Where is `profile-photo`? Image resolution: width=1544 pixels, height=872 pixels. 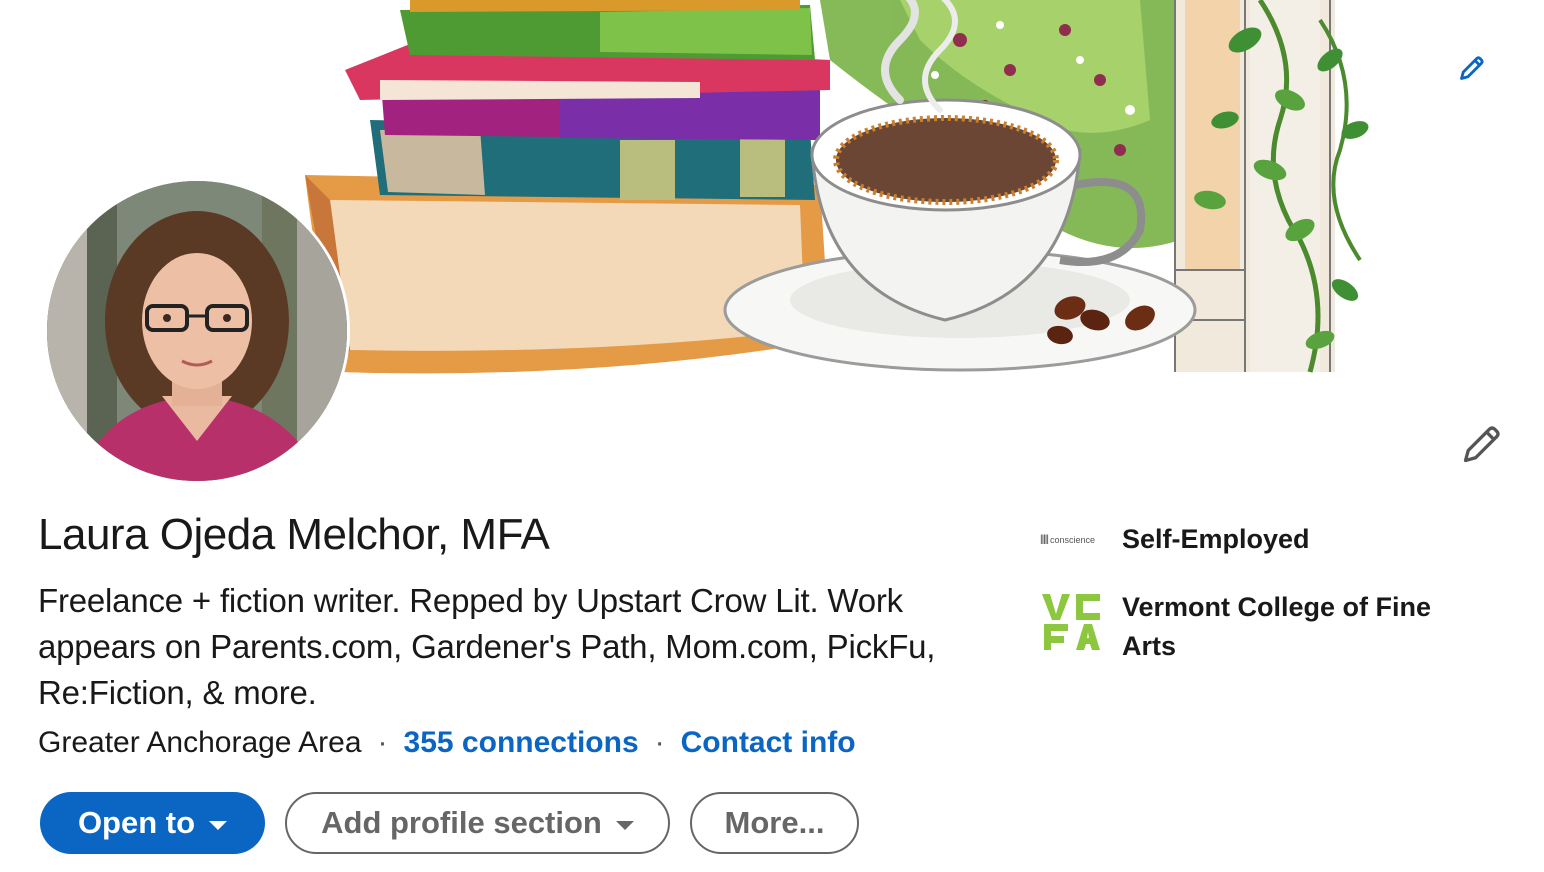 profile-photo is located at coordinates (197, 331).